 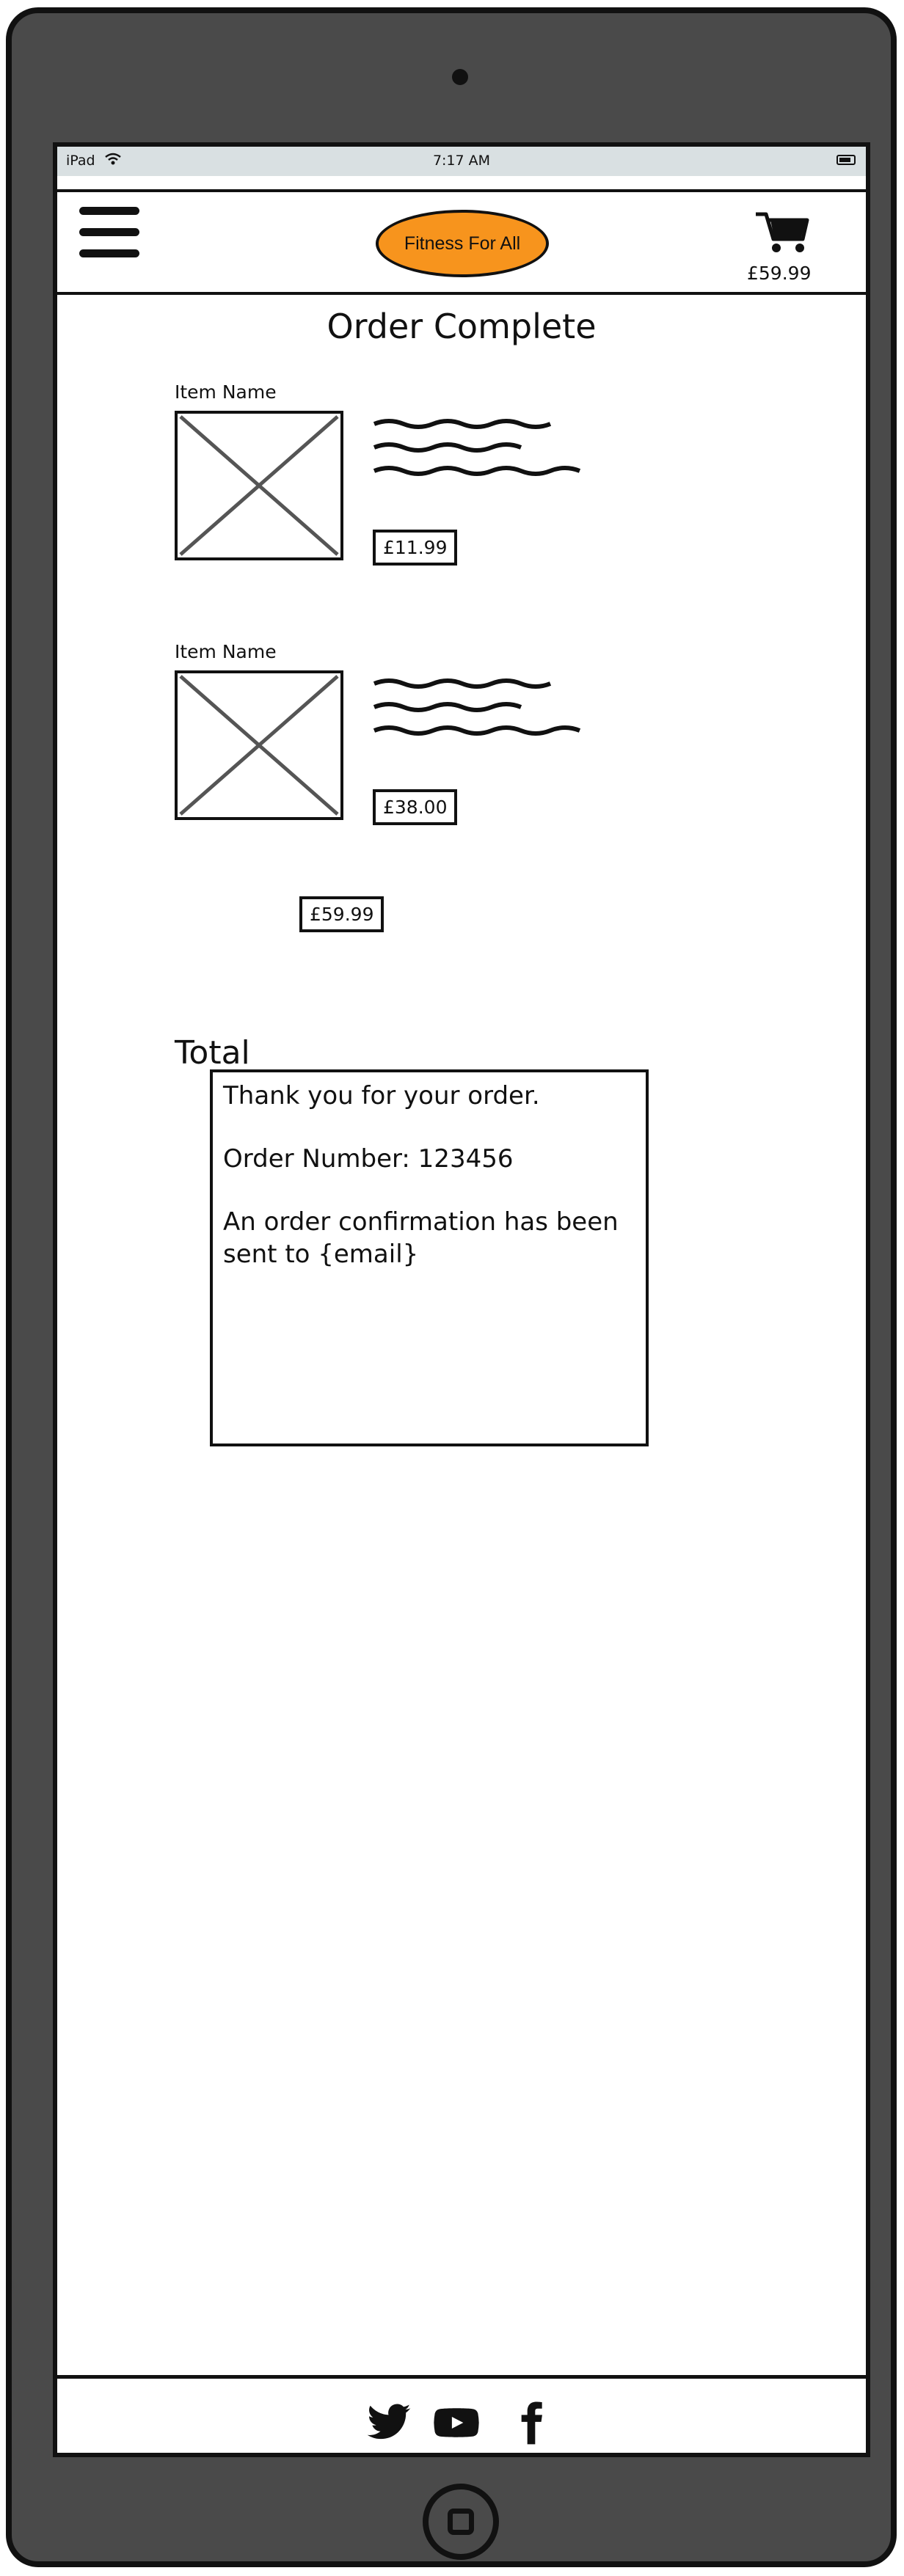 I want to click on total-price: £59.99, so click(x=341, y=914).